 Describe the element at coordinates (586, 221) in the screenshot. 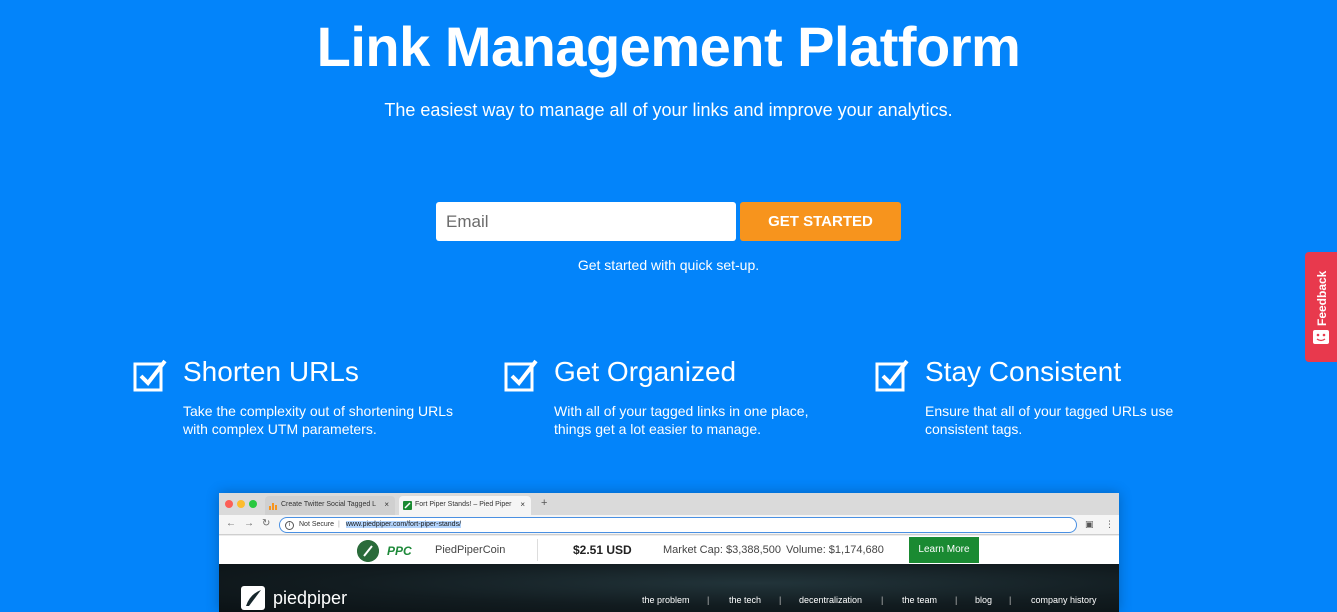

I see `email-field` at that location.